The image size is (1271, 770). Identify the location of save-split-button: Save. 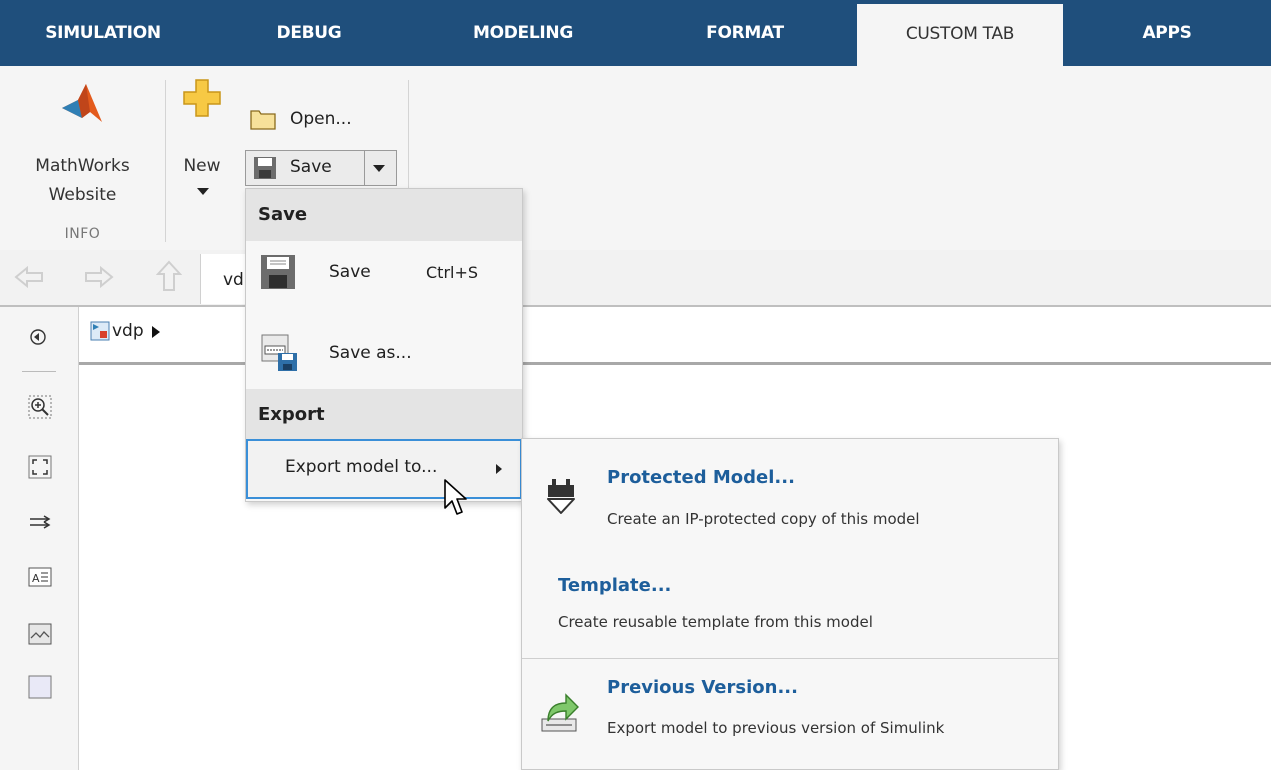
(321, 168).